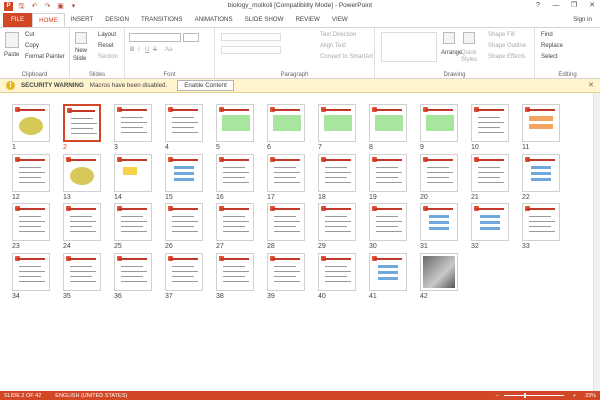 Image resolution: width=600 pixels, height=400 pixels. What do you see at coordinates (588, 396) in the screenshot?
I see `zoom-level: 33%` at bounding box center [588, 396].